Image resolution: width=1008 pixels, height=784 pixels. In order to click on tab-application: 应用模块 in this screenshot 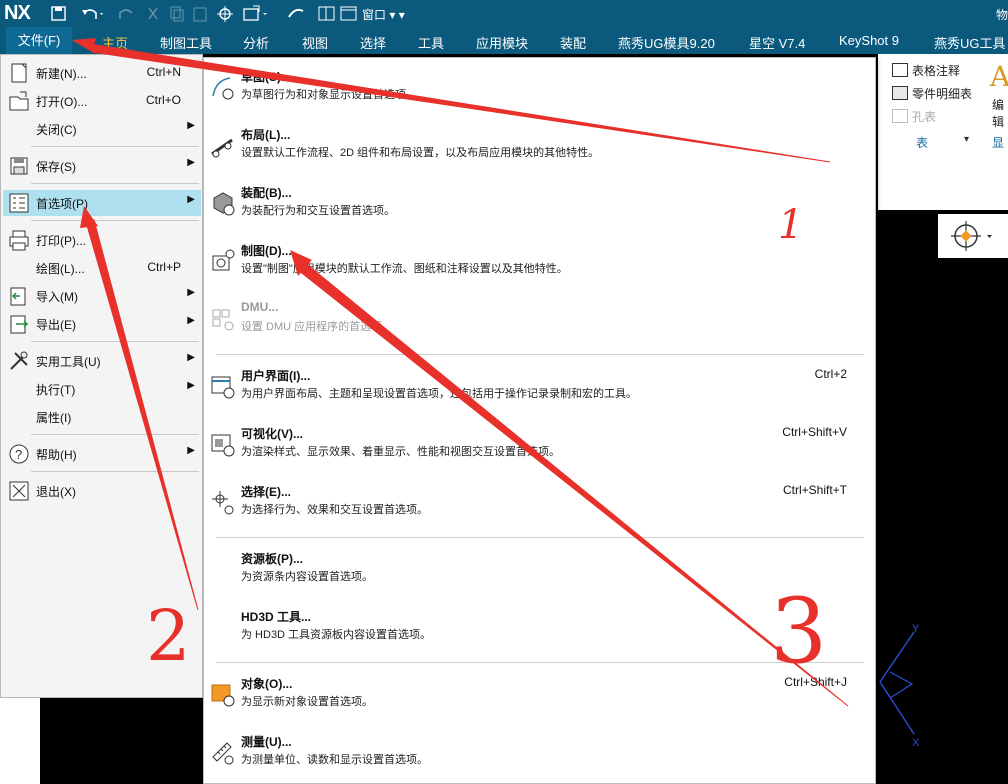, I will do `click(502, 42)`.